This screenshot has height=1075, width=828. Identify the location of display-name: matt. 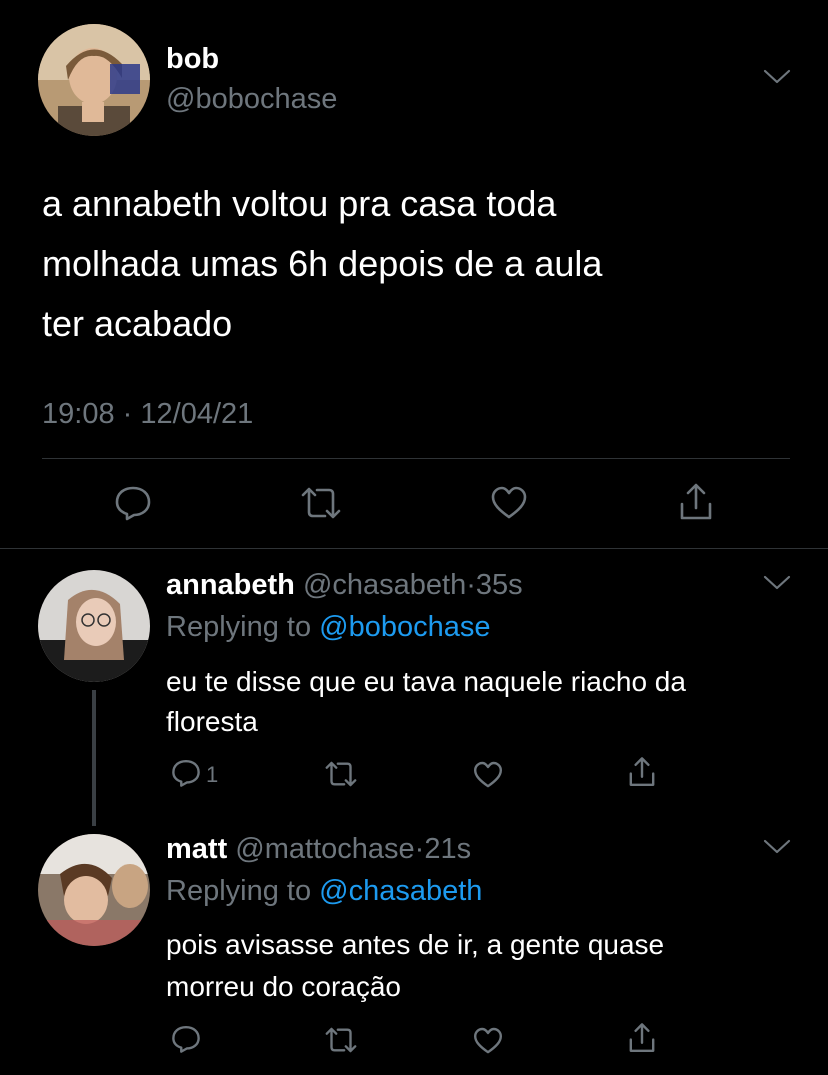
(196, 849).